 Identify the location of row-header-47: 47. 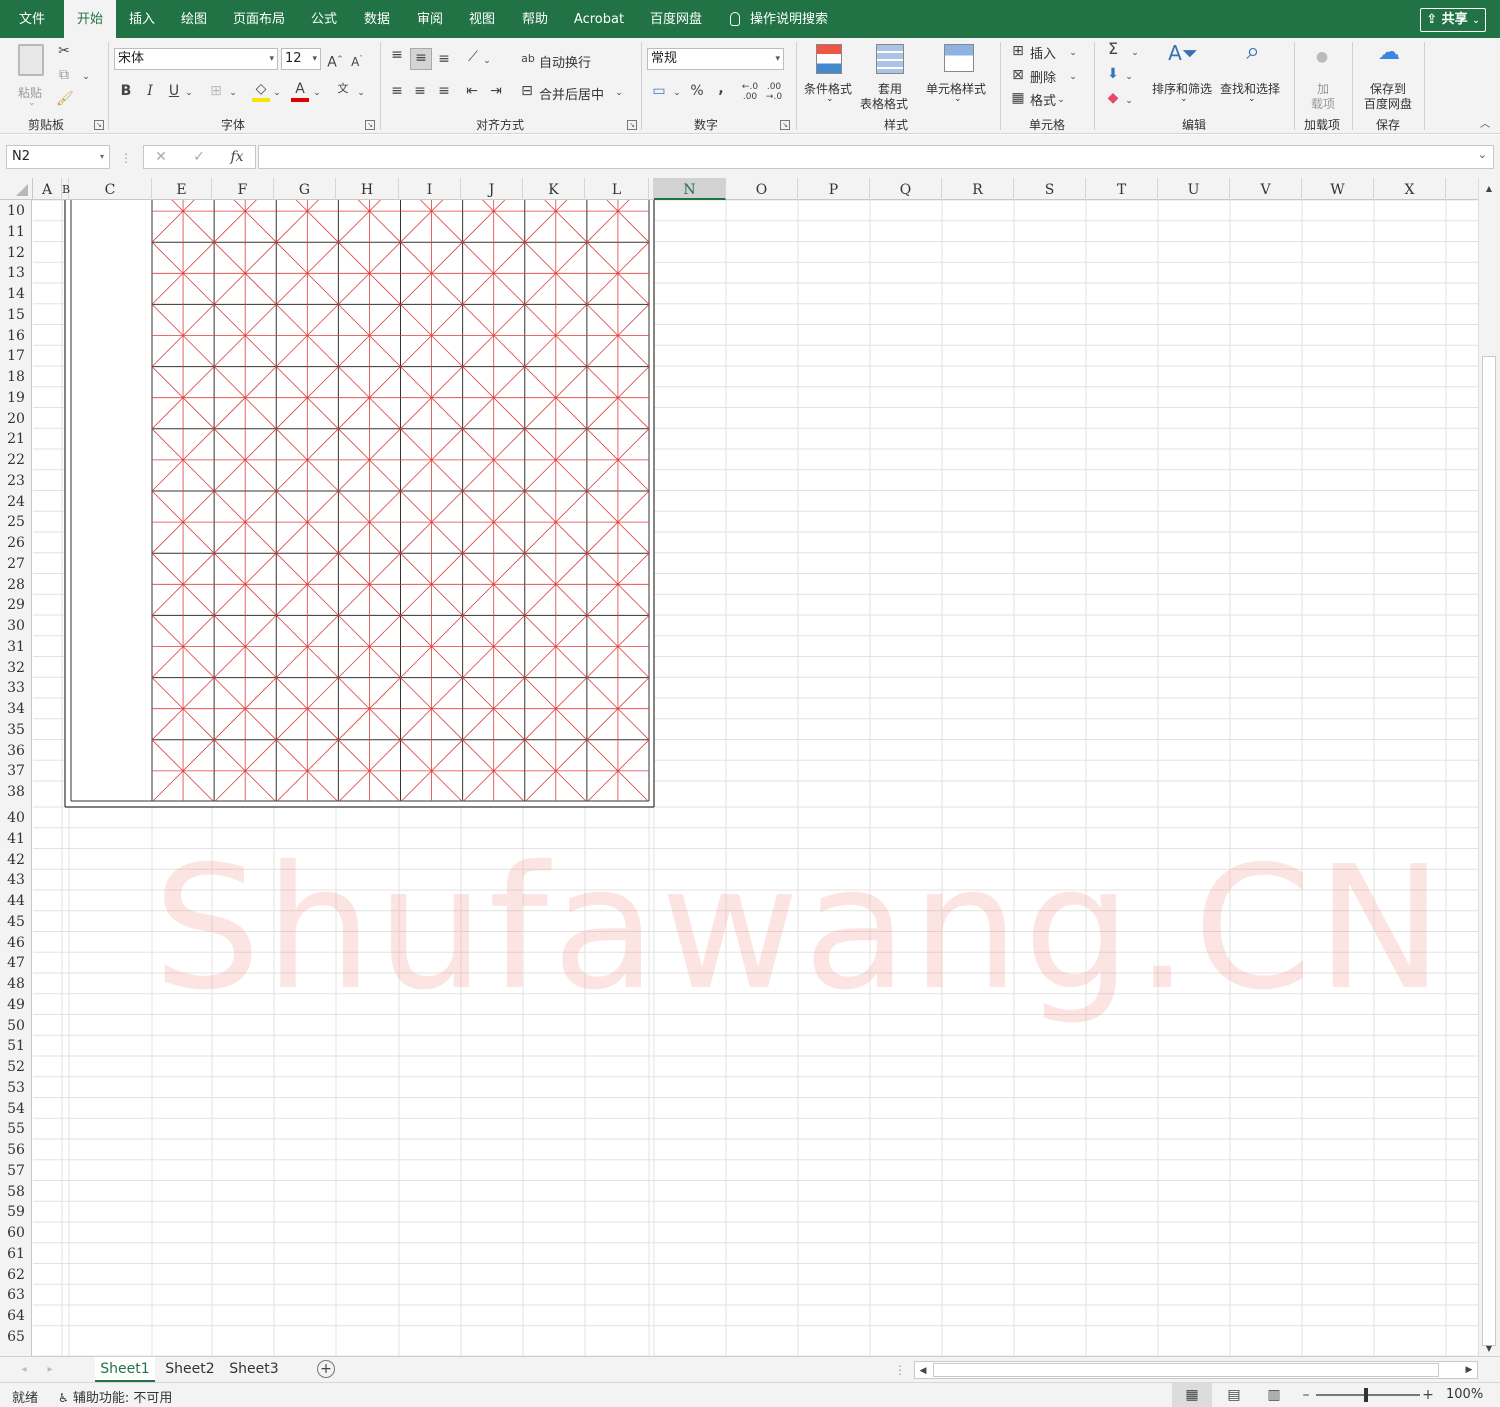
(15, 962).